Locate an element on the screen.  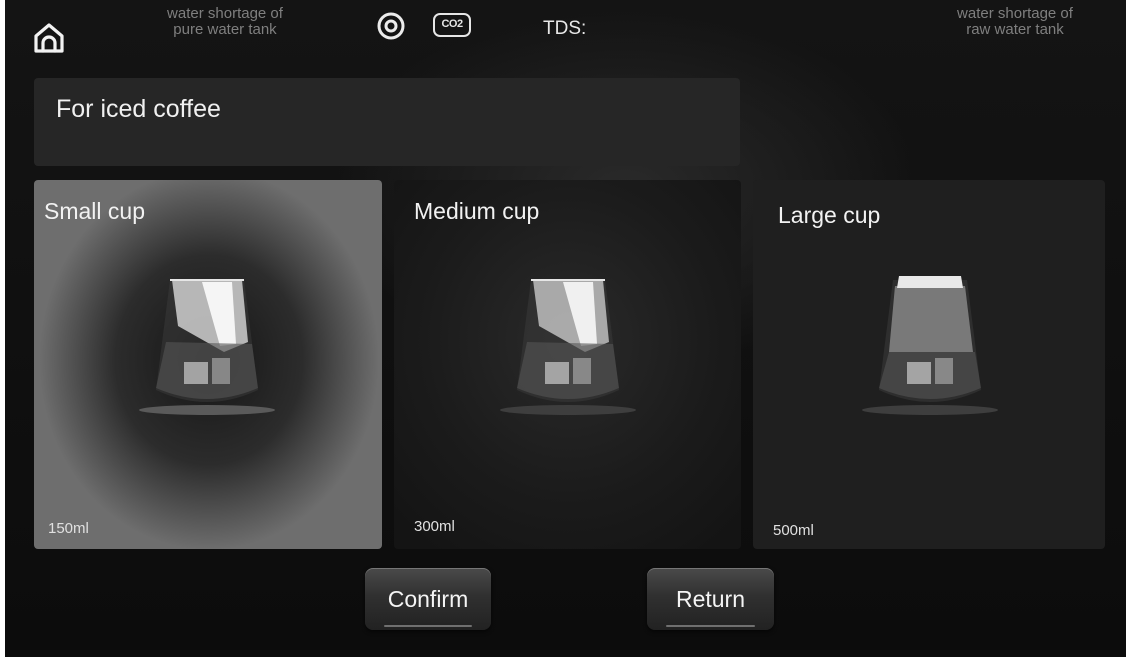
raw-tank-status-line-2: raw water tank is located at coordinates (1015, 29).